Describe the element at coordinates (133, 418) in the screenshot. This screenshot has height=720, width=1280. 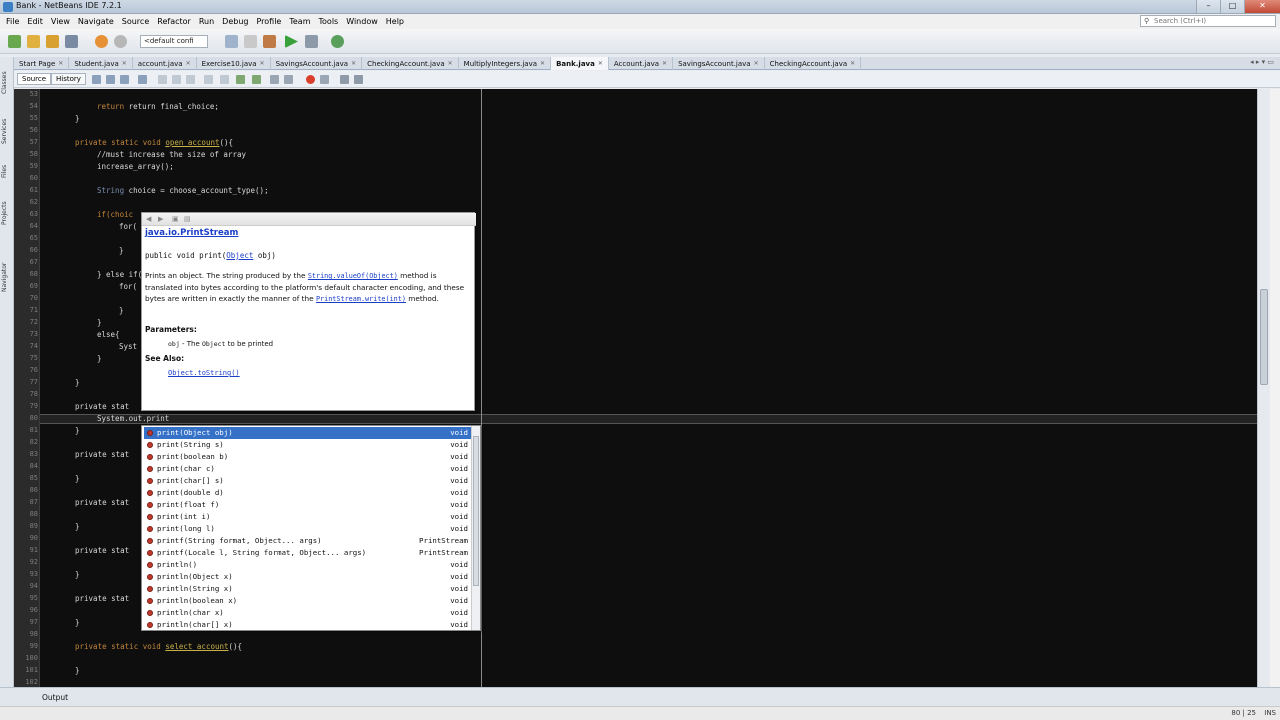
I see `code-line-79-current: System.out.print` at that location.